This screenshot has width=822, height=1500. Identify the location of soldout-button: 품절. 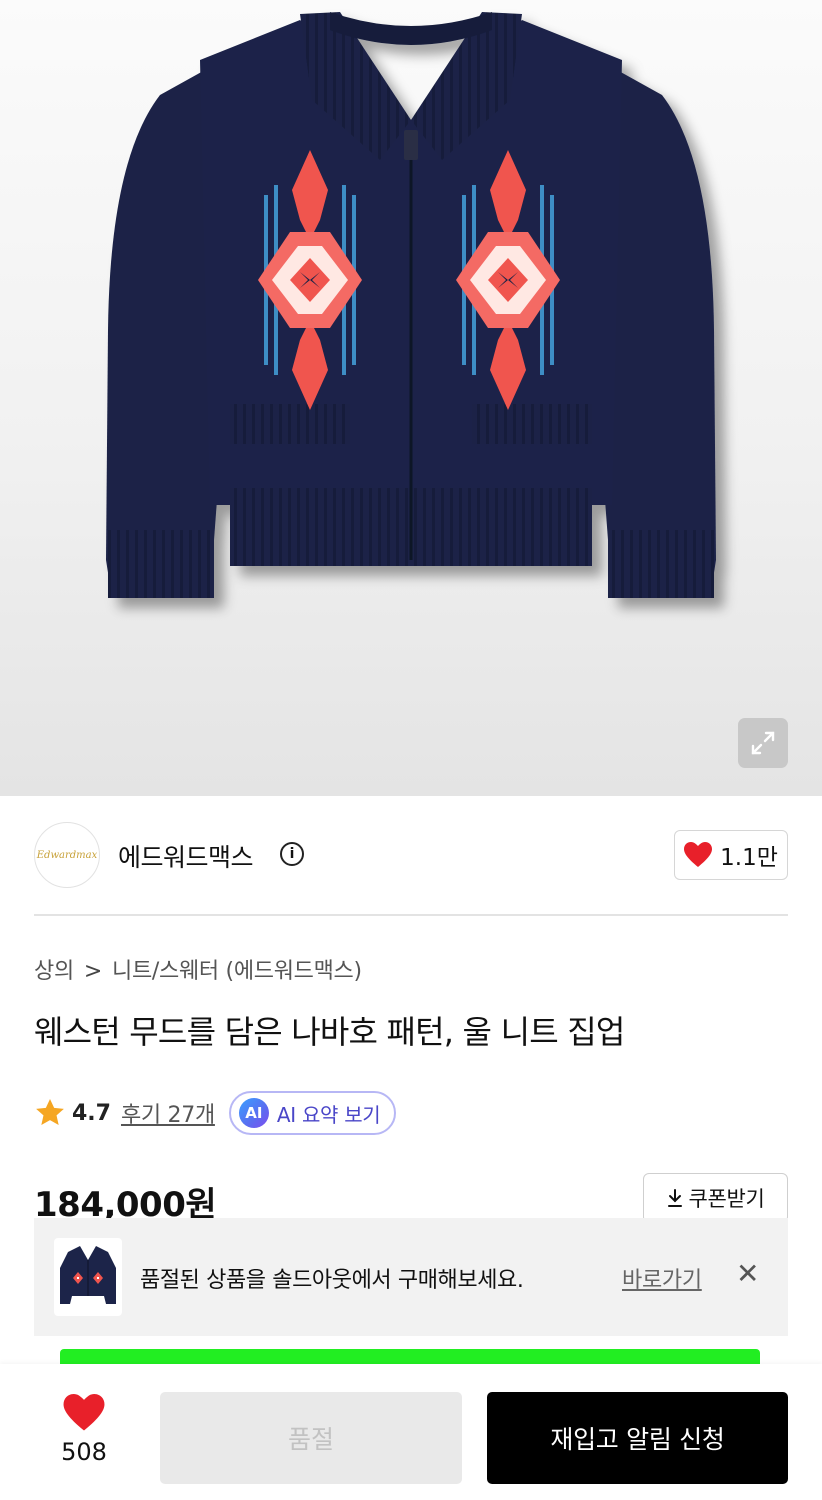
(311, 1438).